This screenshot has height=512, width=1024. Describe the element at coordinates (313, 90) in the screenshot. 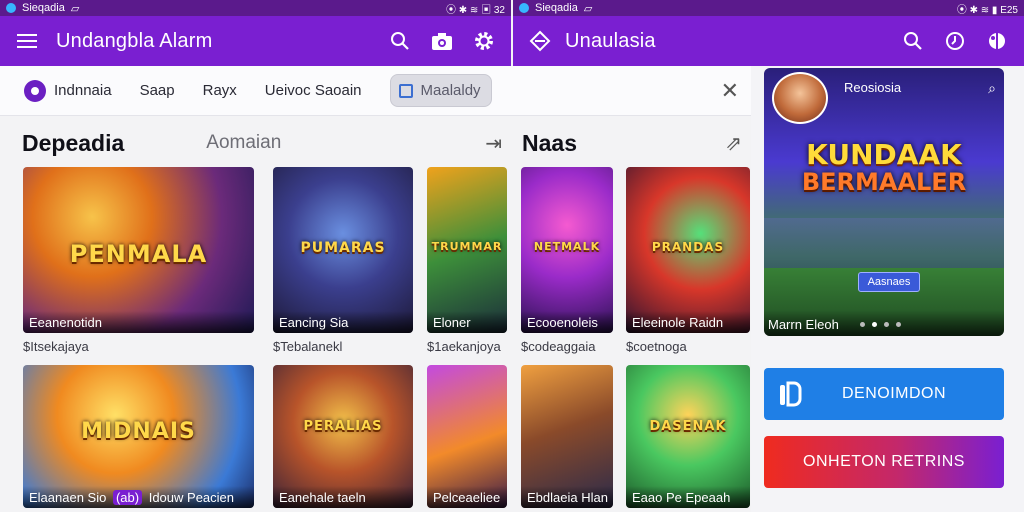

I see `chip-ueivoc: Ueivoc Saoain` at that location.